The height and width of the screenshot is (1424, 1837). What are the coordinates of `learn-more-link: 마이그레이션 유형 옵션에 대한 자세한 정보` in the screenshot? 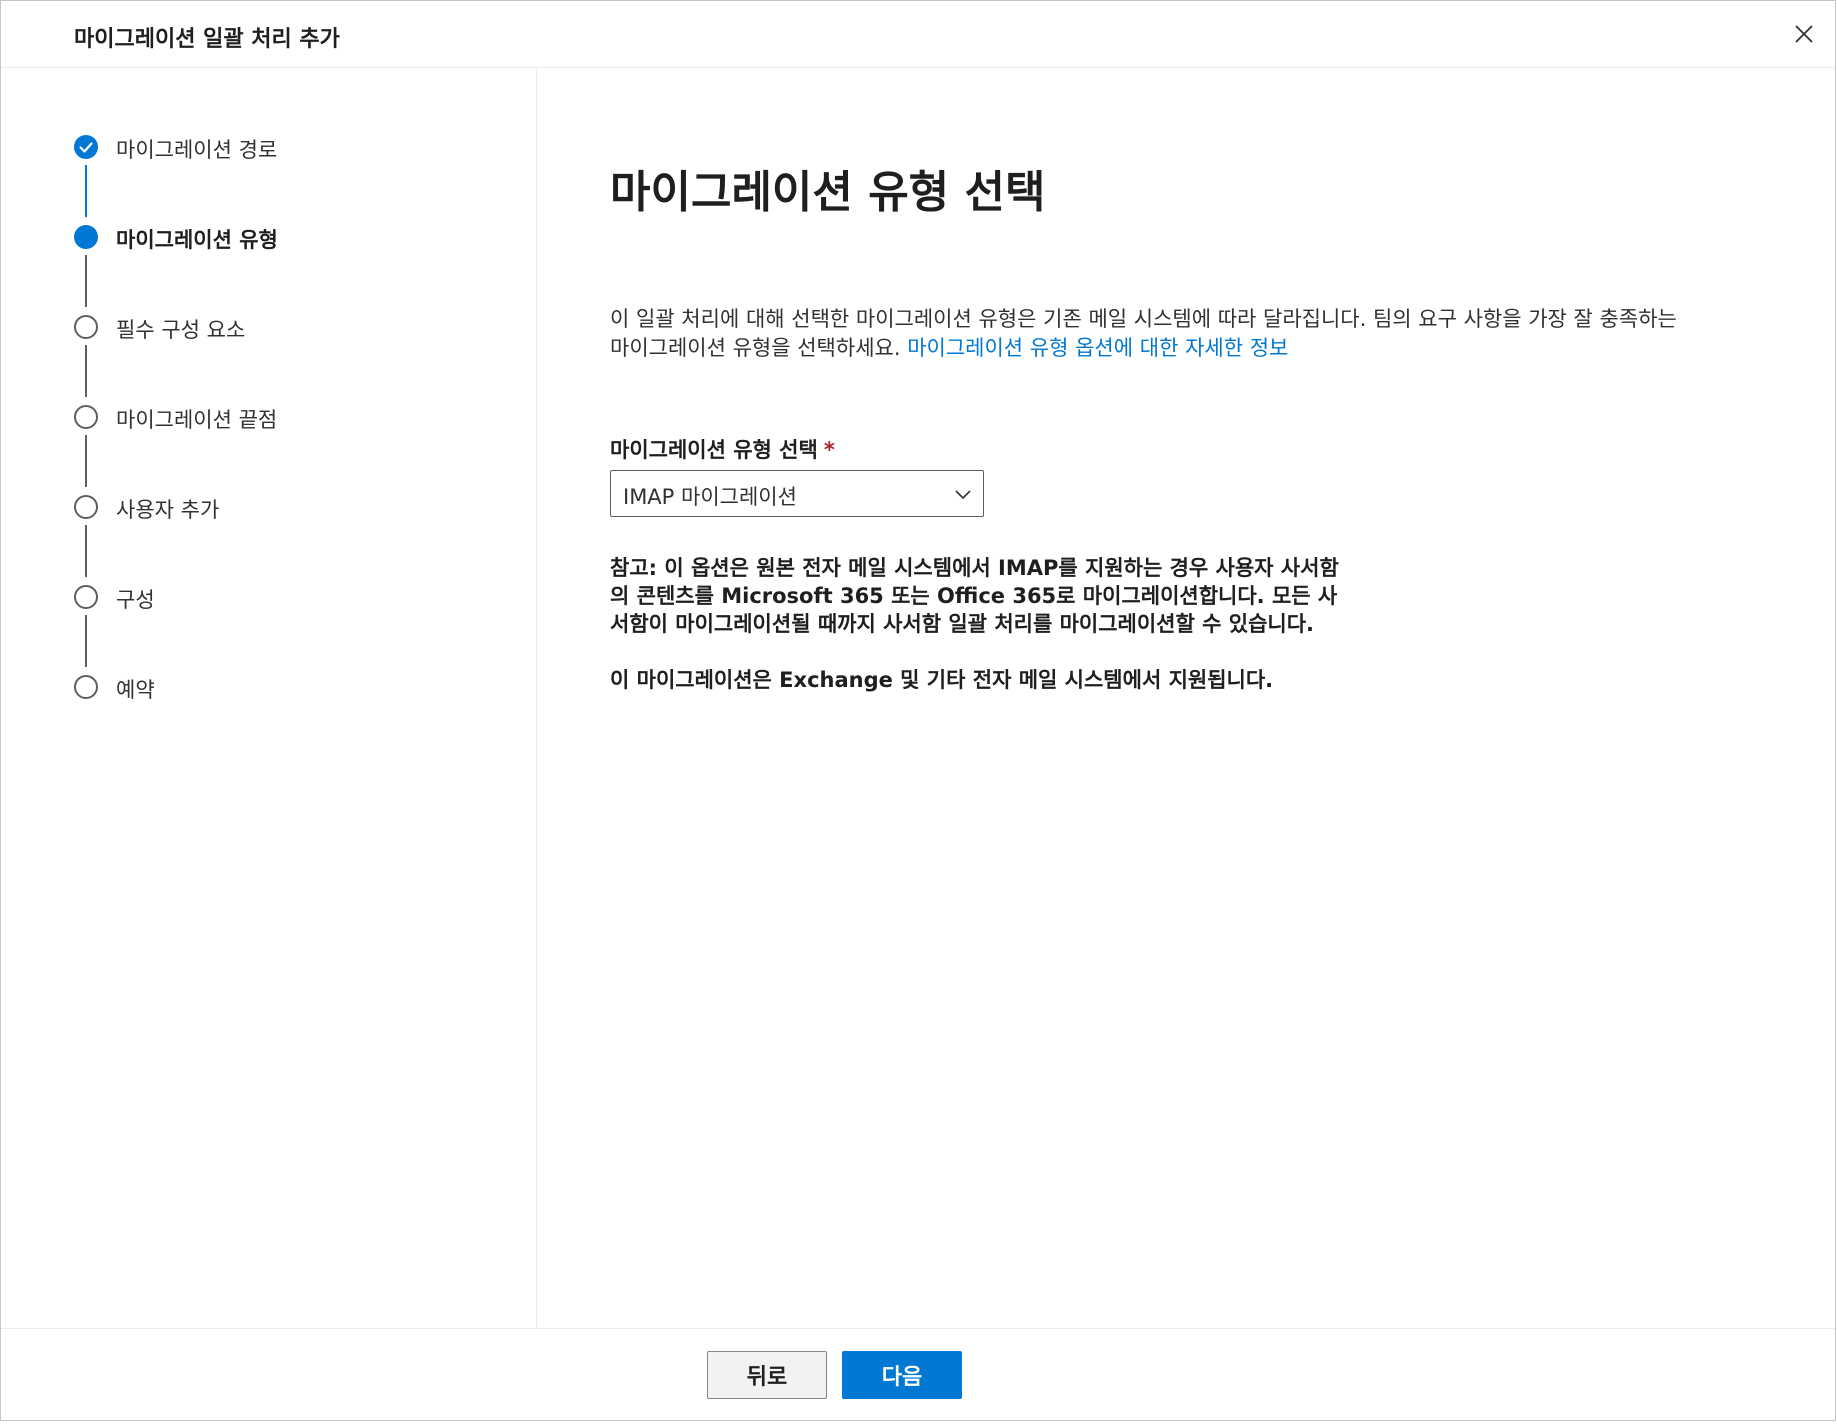 It's located at (1097, 348).